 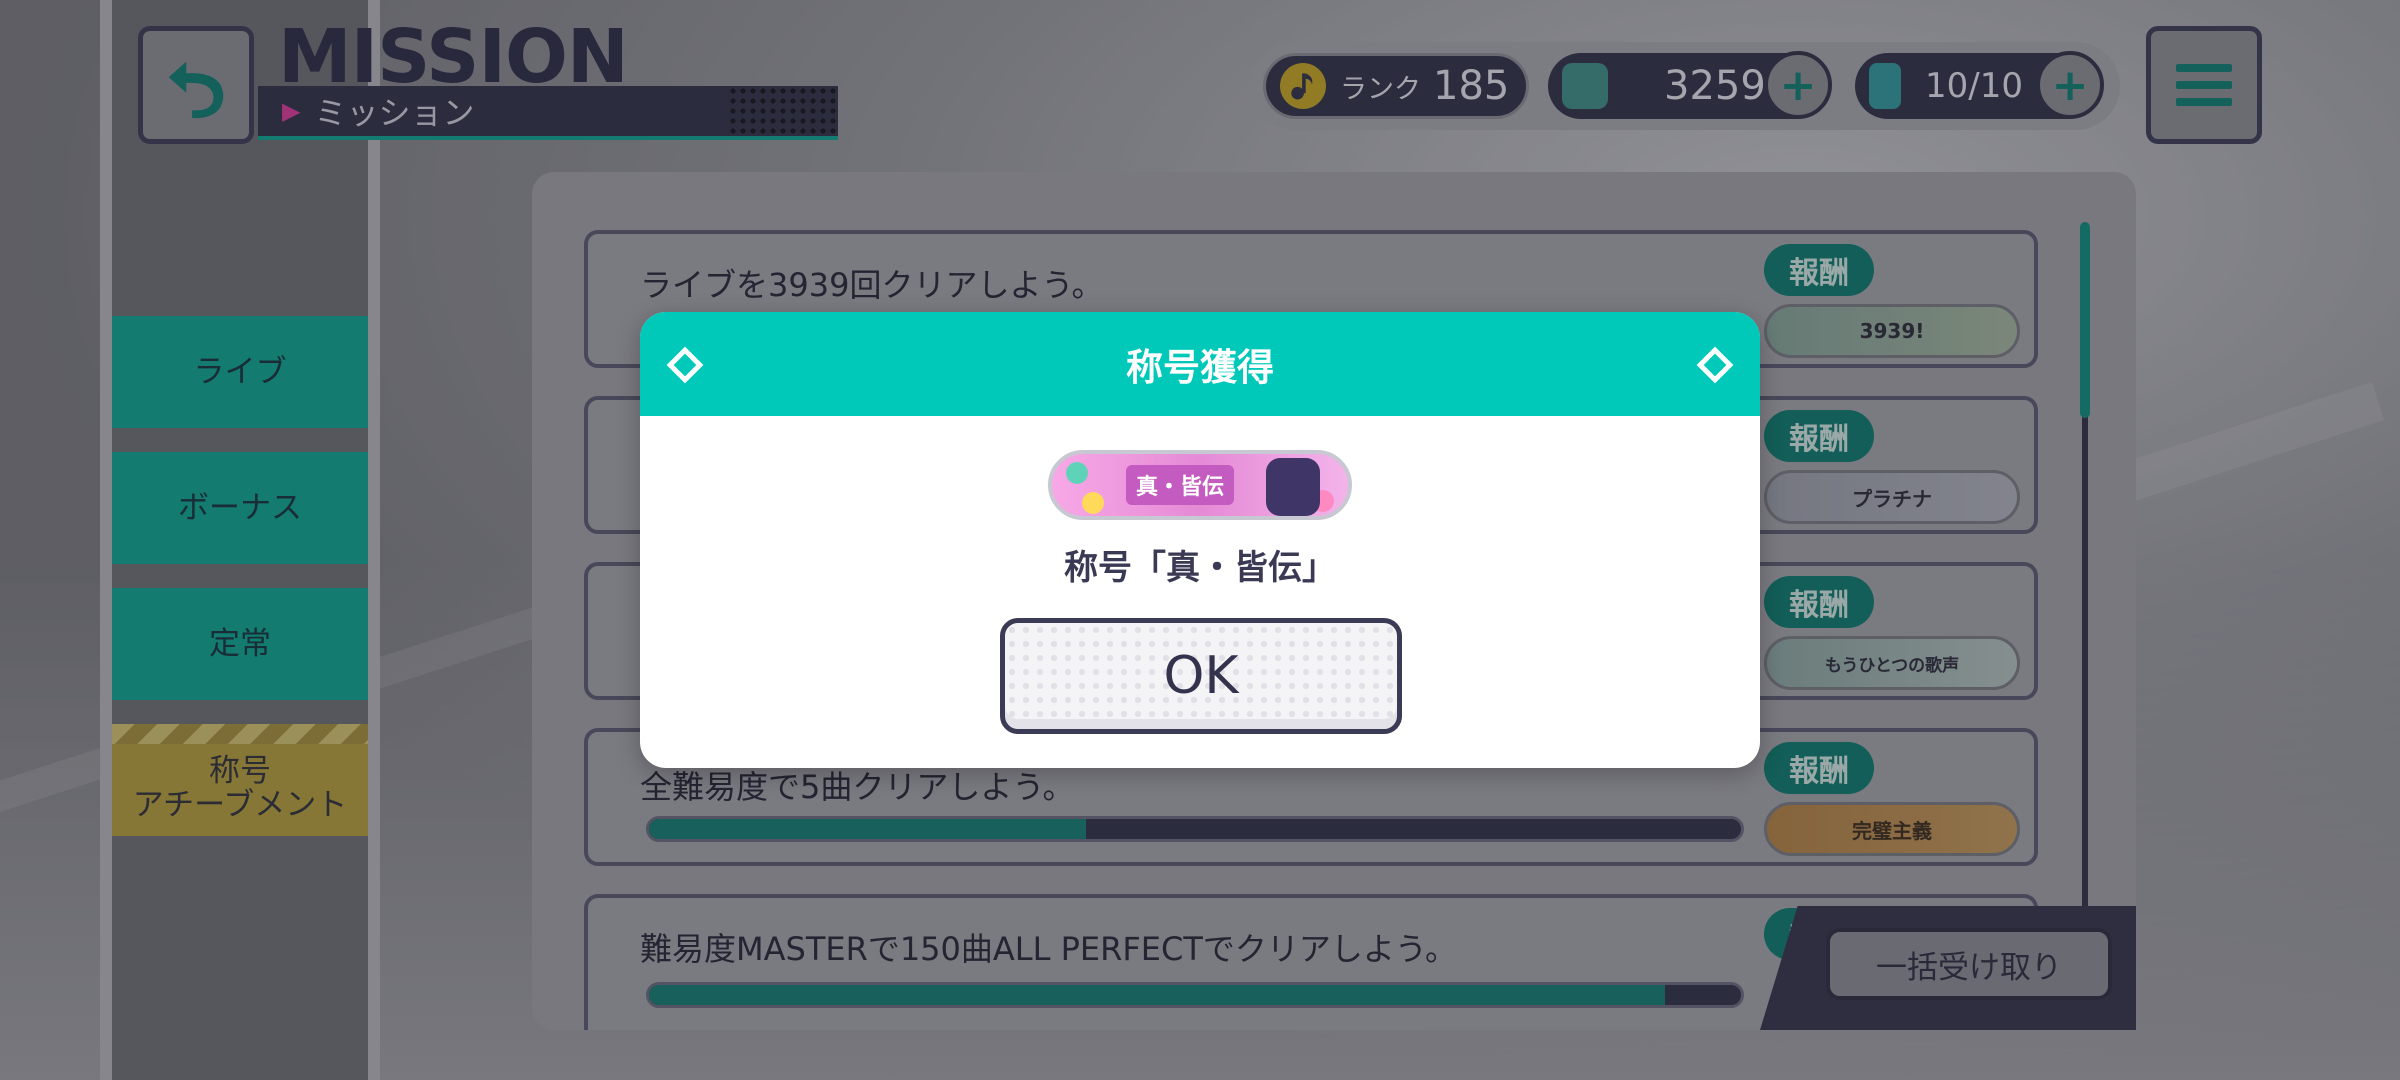 I want to click on title-plate-image: 真・皆伝, so click(x=1200, y=485).